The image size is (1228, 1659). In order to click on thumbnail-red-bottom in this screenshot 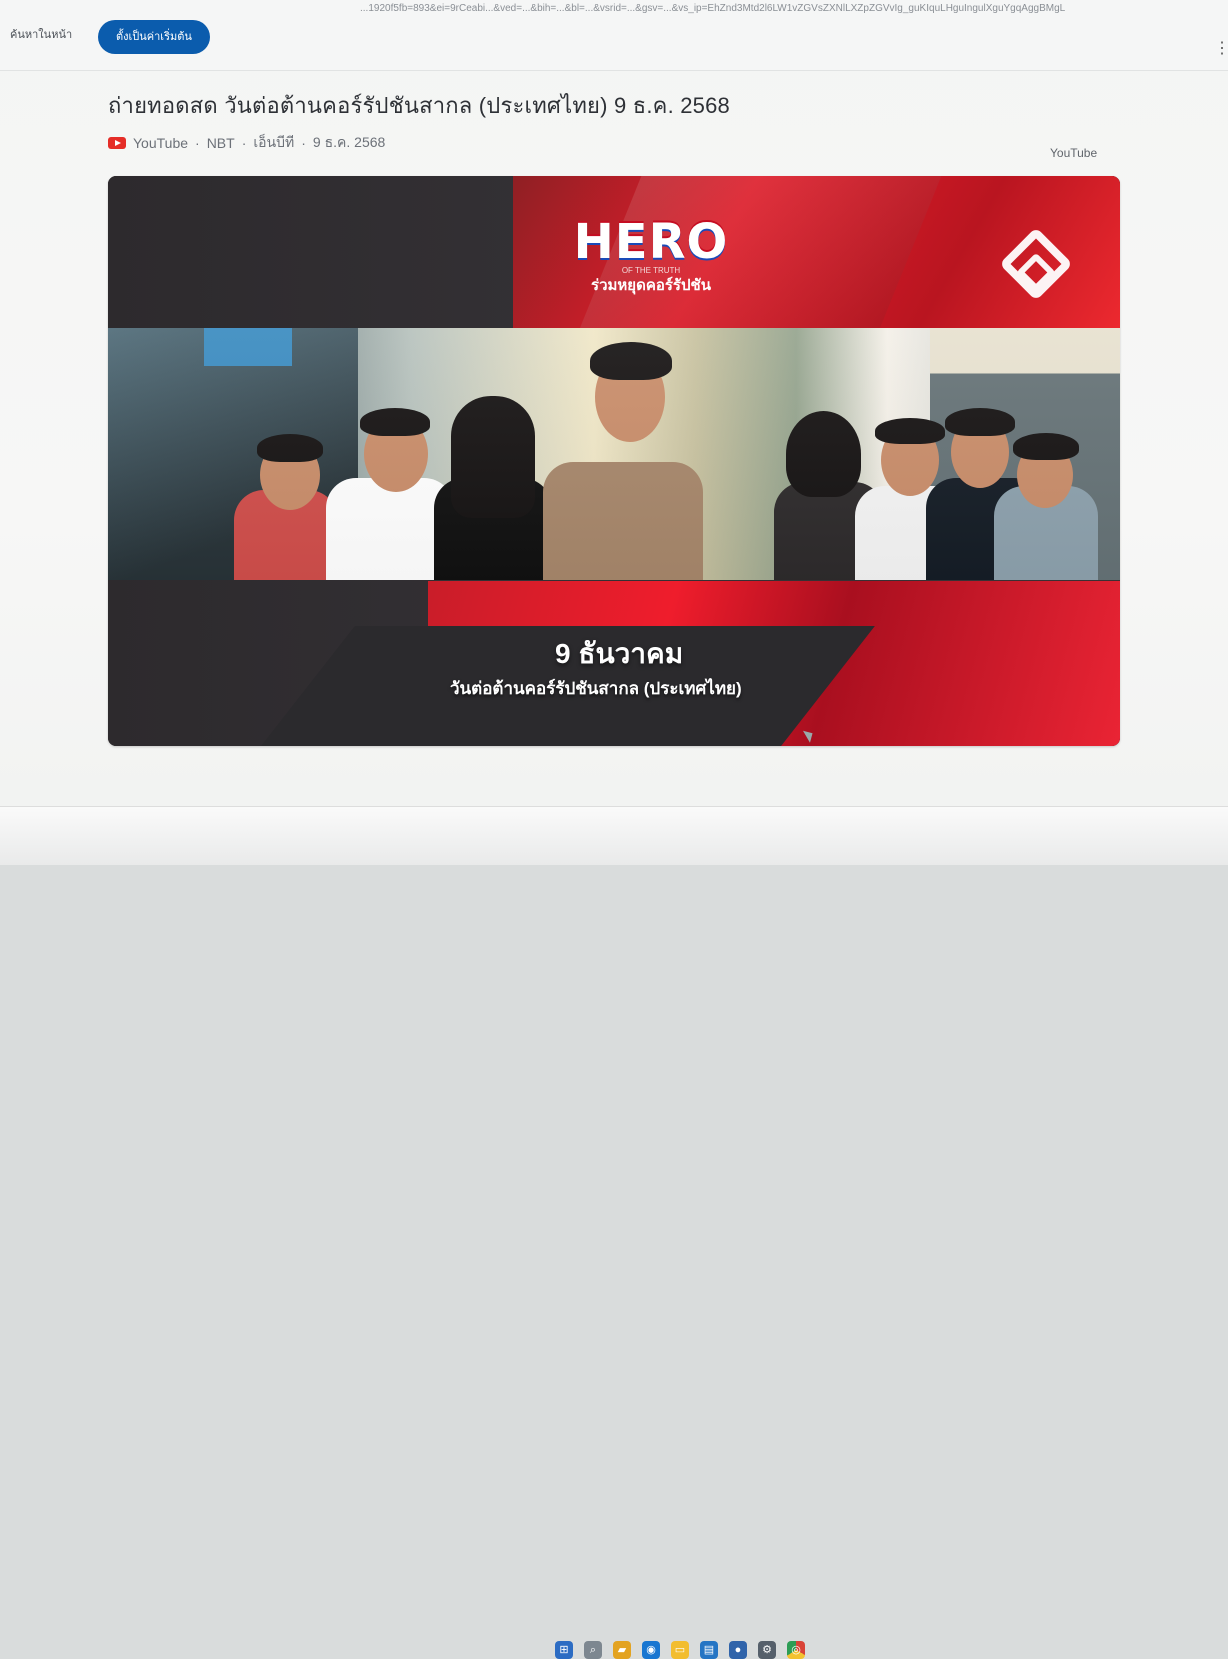, I will do `click(774, 663)`.